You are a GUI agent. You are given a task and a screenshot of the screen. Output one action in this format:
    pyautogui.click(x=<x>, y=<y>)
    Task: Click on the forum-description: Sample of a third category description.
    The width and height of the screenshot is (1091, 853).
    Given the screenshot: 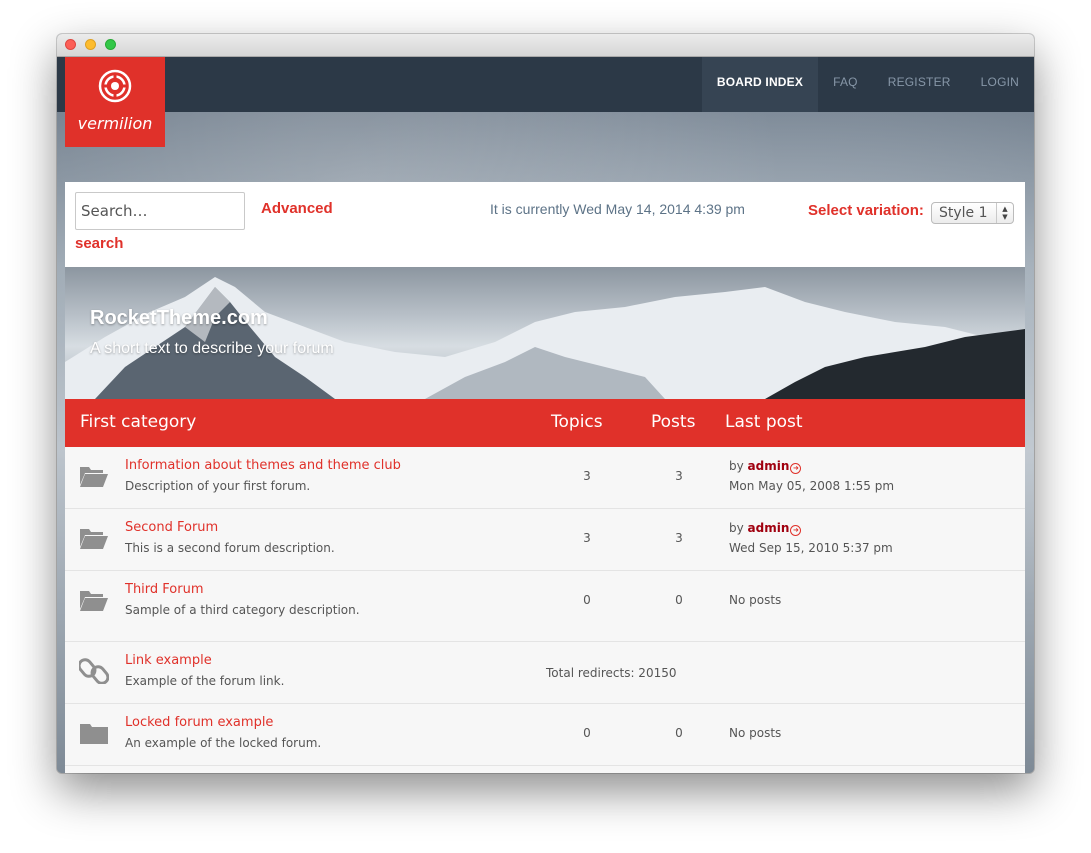 What is the action you would take?
    pyautogui.click(x=242, y=610)
    